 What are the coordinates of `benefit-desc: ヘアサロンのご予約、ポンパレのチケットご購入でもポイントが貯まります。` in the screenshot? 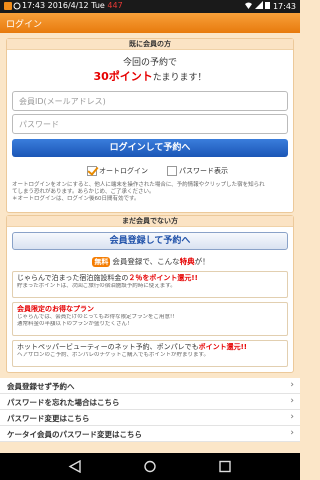 It's located at (113, 355).